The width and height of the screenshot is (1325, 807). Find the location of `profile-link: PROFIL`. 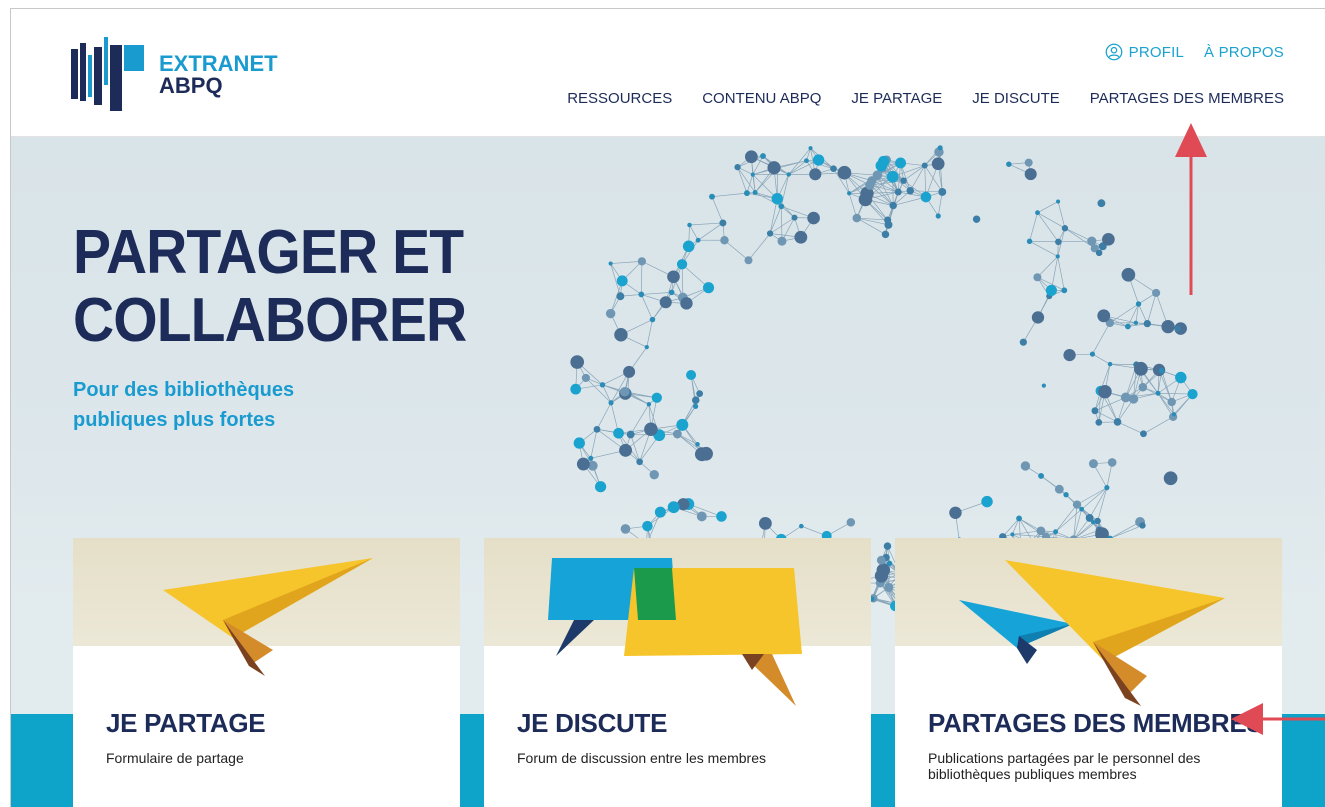

profile-link: PROFIL is located at coordinates (1144, 52).